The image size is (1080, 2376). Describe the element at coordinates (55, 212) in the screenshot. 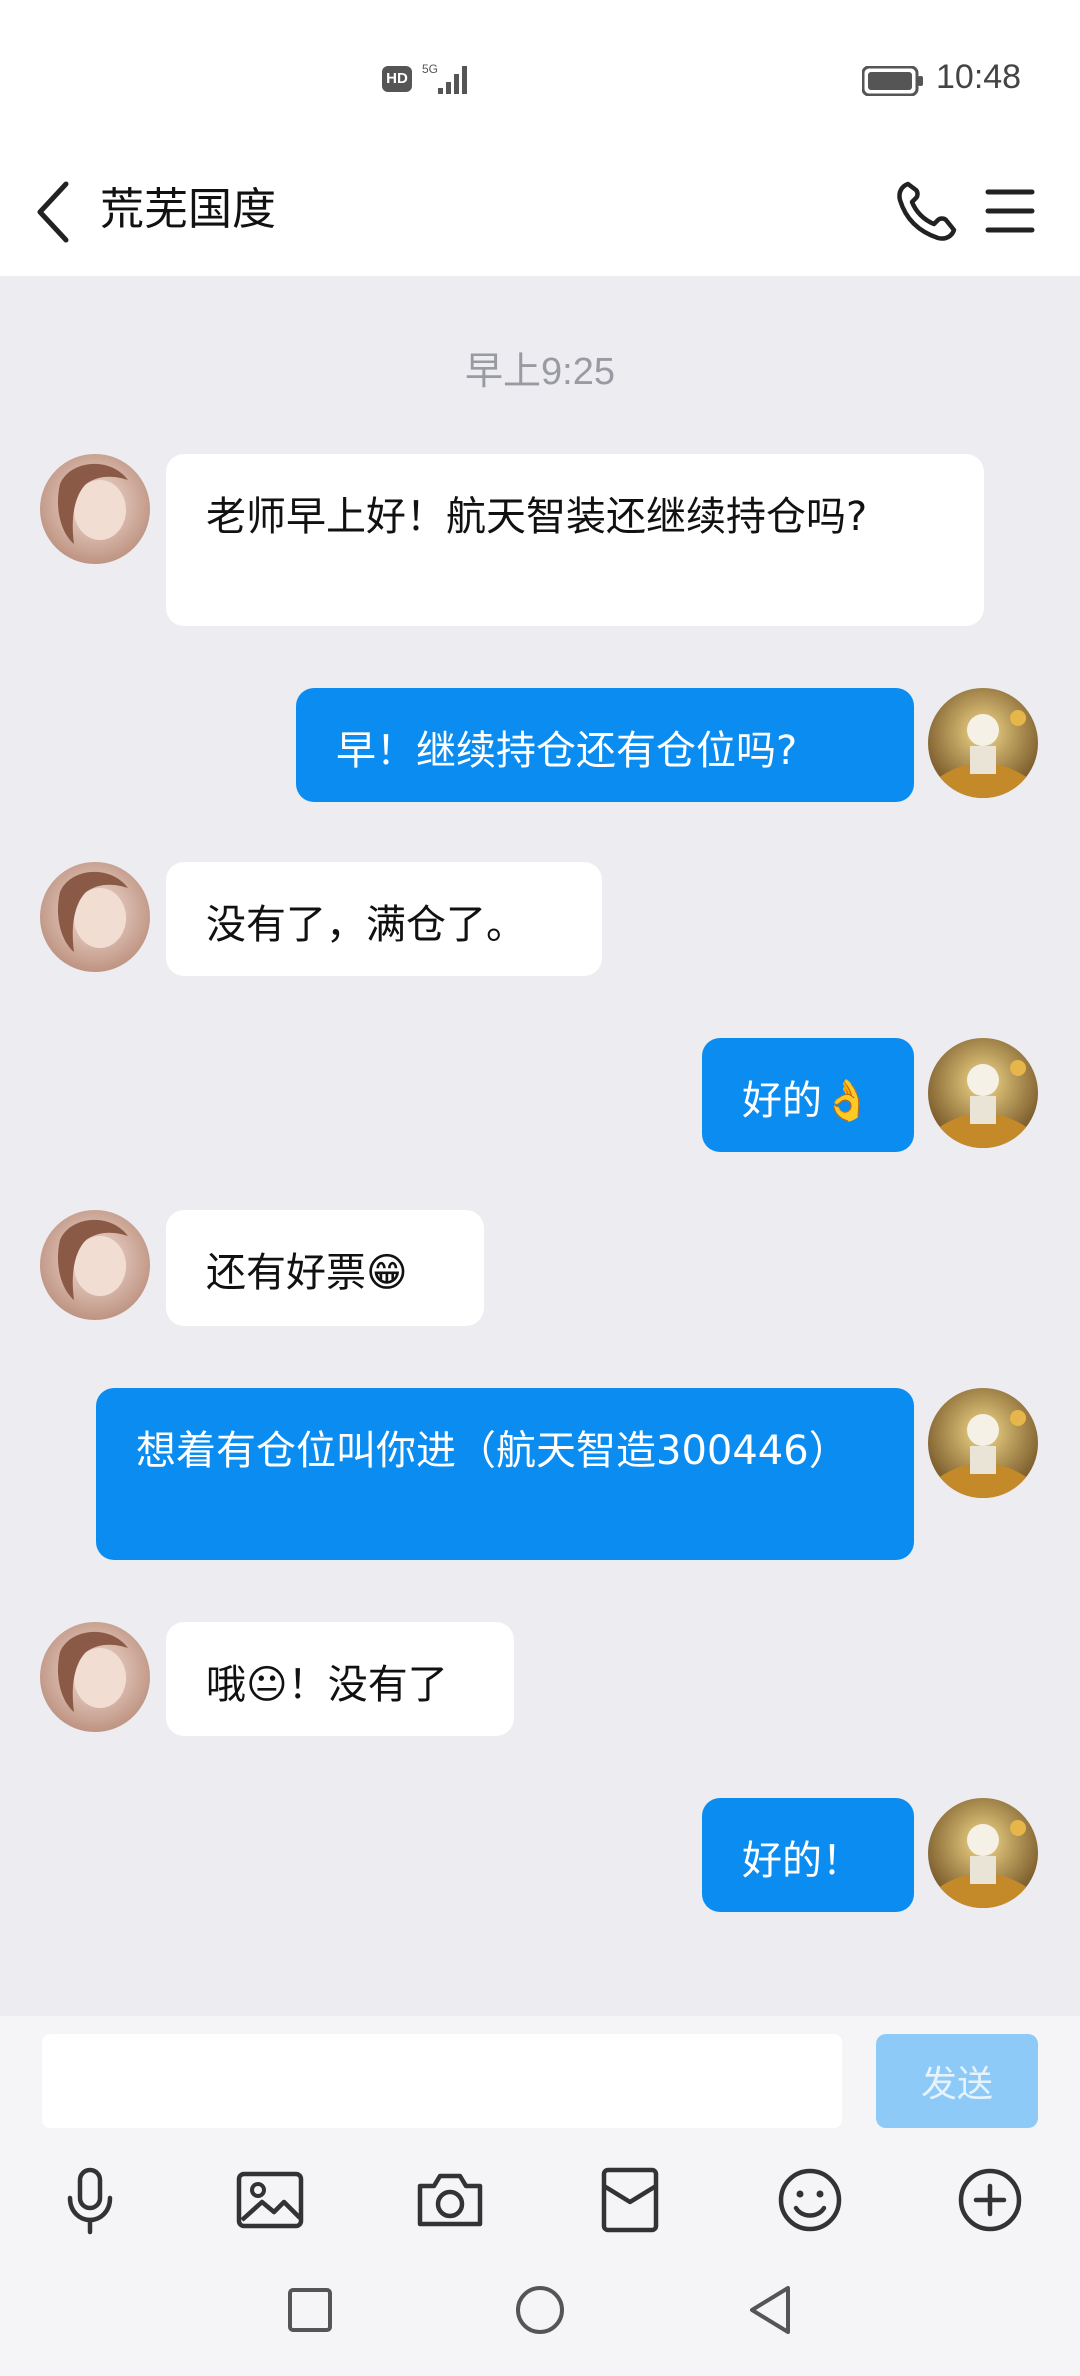

I see `back-arrow-icon` at that location.